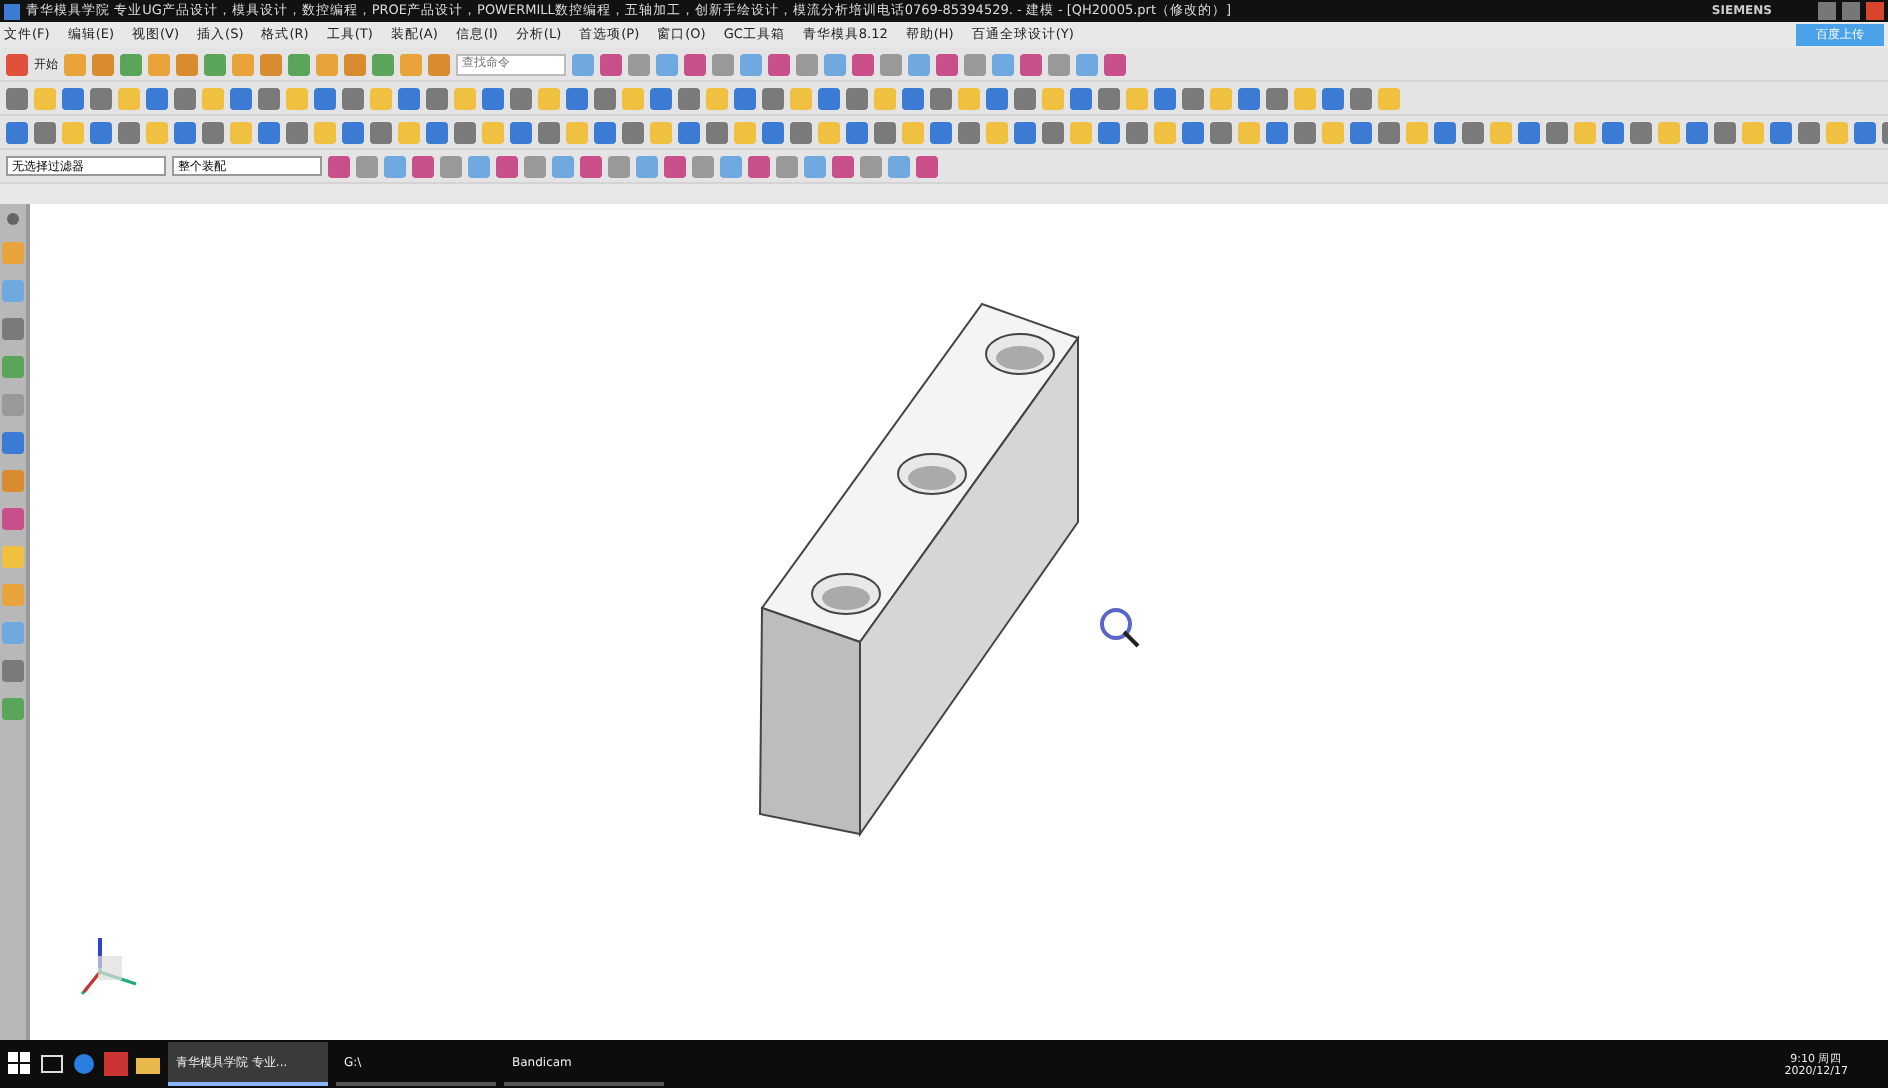 This screenshot has height=1088, width=1888. I want to click on browser-icon, so click(84, 1064).